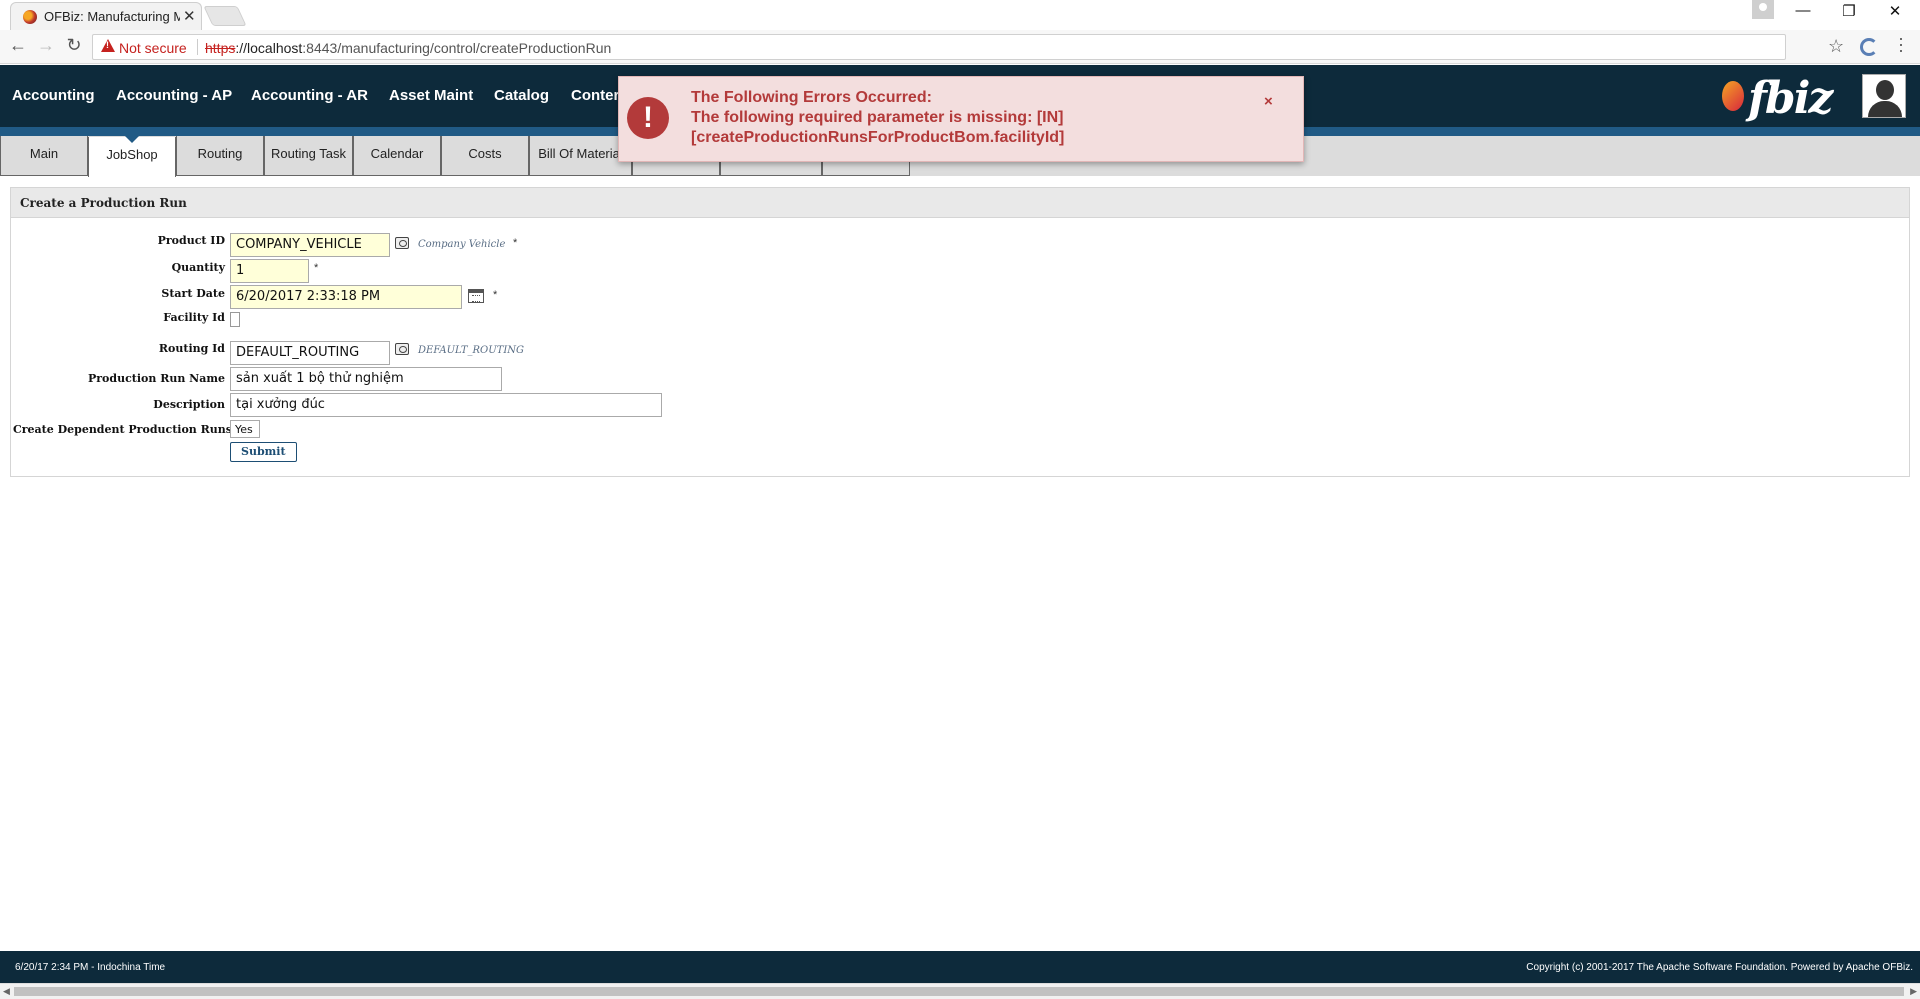 The width and height of the screenshot is (1920, 999). I want to click on error-title: The Following Errors Occurred:, so click(811, 97).